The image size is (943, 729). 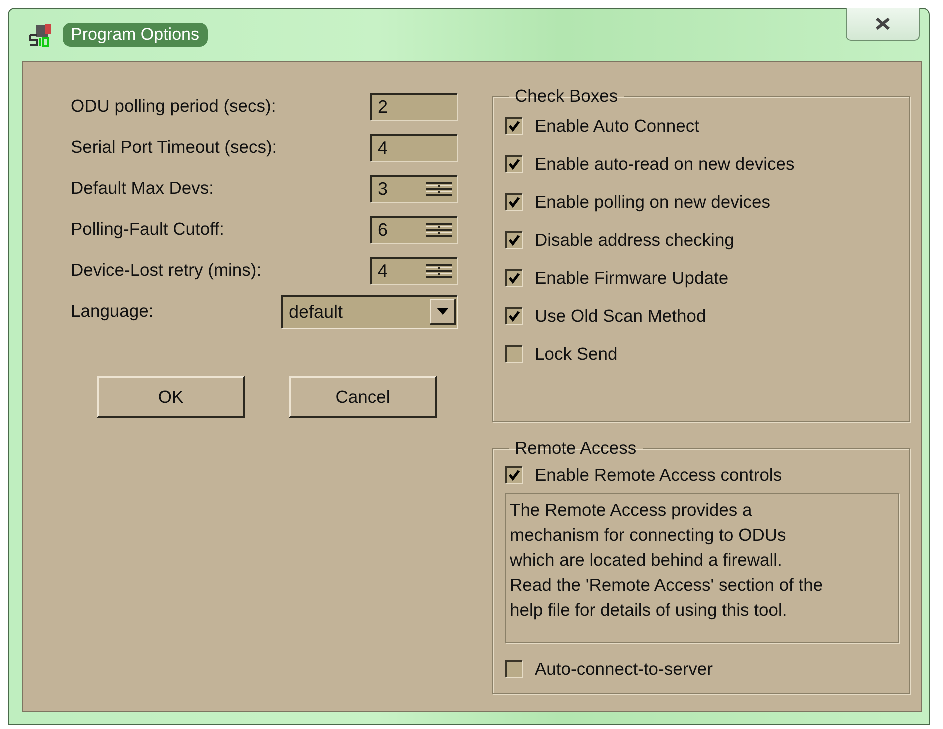 I want to click on setting-label: ODU polling period (secs):, so click(x=173, y=106).